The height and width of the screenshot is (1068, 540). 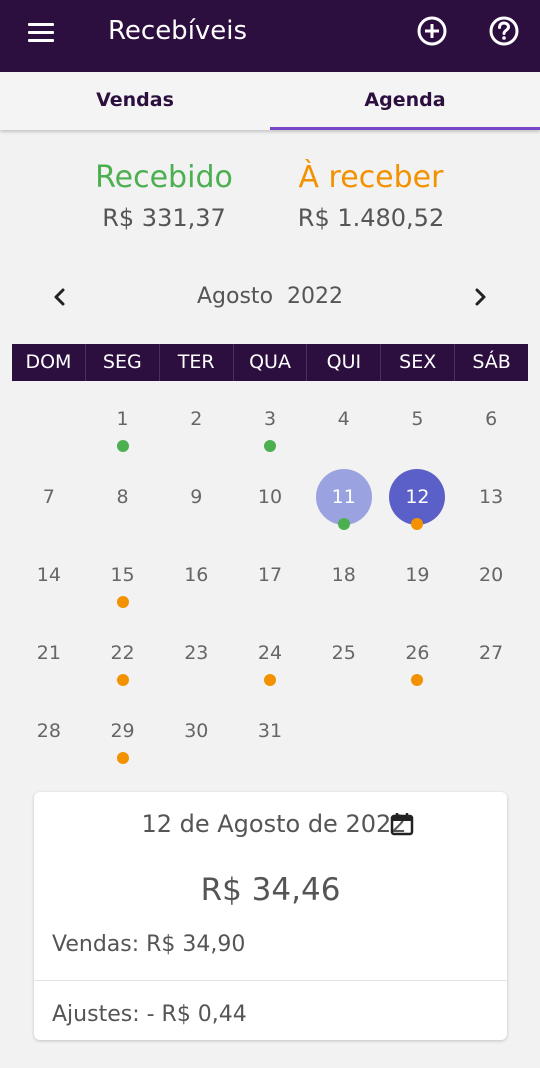 I want to click on weekday-label: QUA, so click(x=271, y=362).